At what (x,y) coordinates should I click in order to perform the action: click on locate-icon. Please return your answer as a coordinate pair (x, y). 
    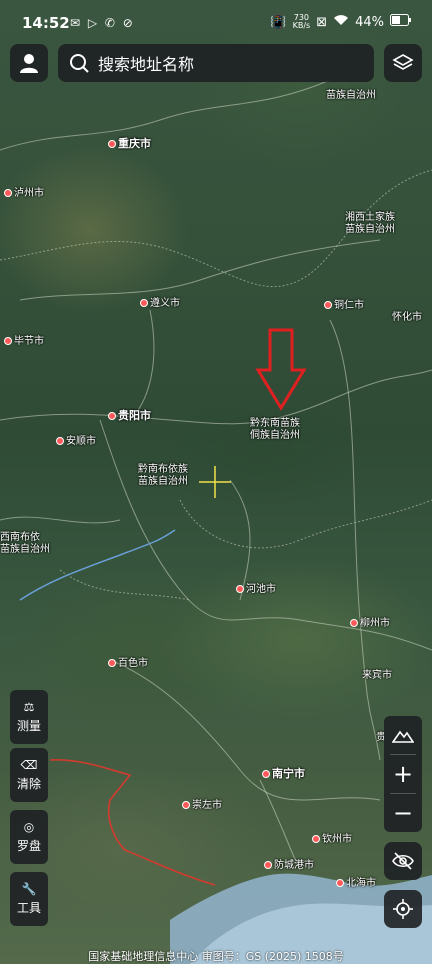
    Looking at the image, I should click on (403, 909).